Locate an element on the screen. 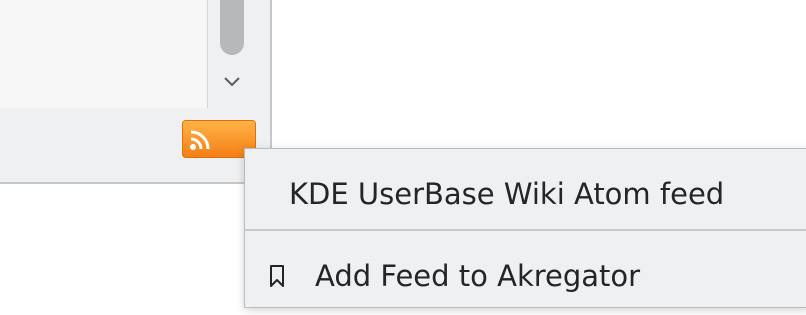 Image resolution: width=806 pixels, height=315 pixels. page-content-pane is located at coordinates (104, 54).